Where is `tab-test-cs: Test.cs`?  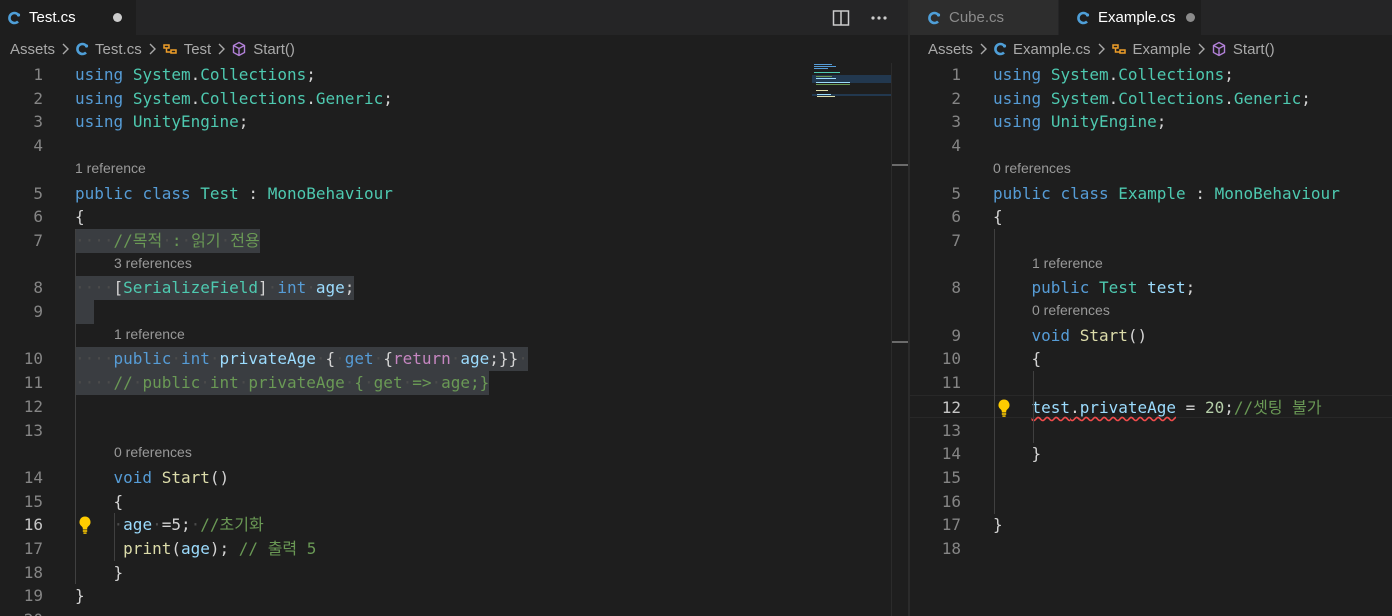 tab-test-cs: Test.cs is located at coordinates (68, 17).